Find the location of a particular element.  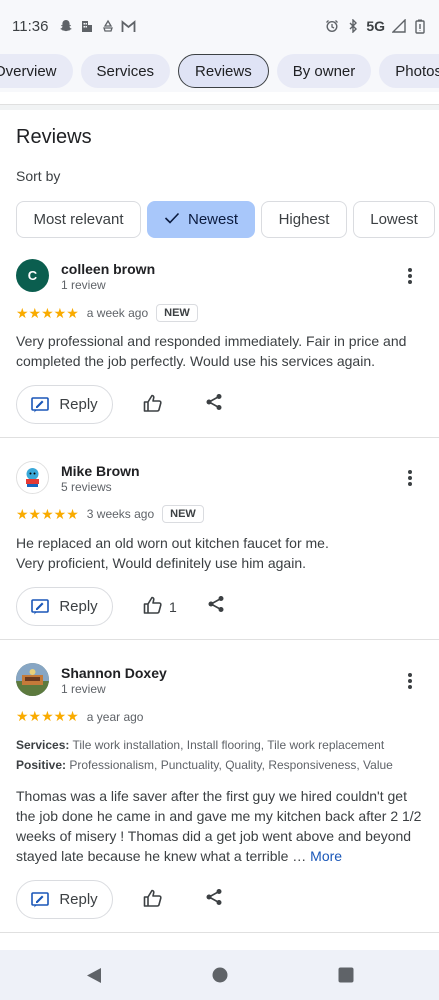

sort-label: Sort by is located at coordinates (38, 176).